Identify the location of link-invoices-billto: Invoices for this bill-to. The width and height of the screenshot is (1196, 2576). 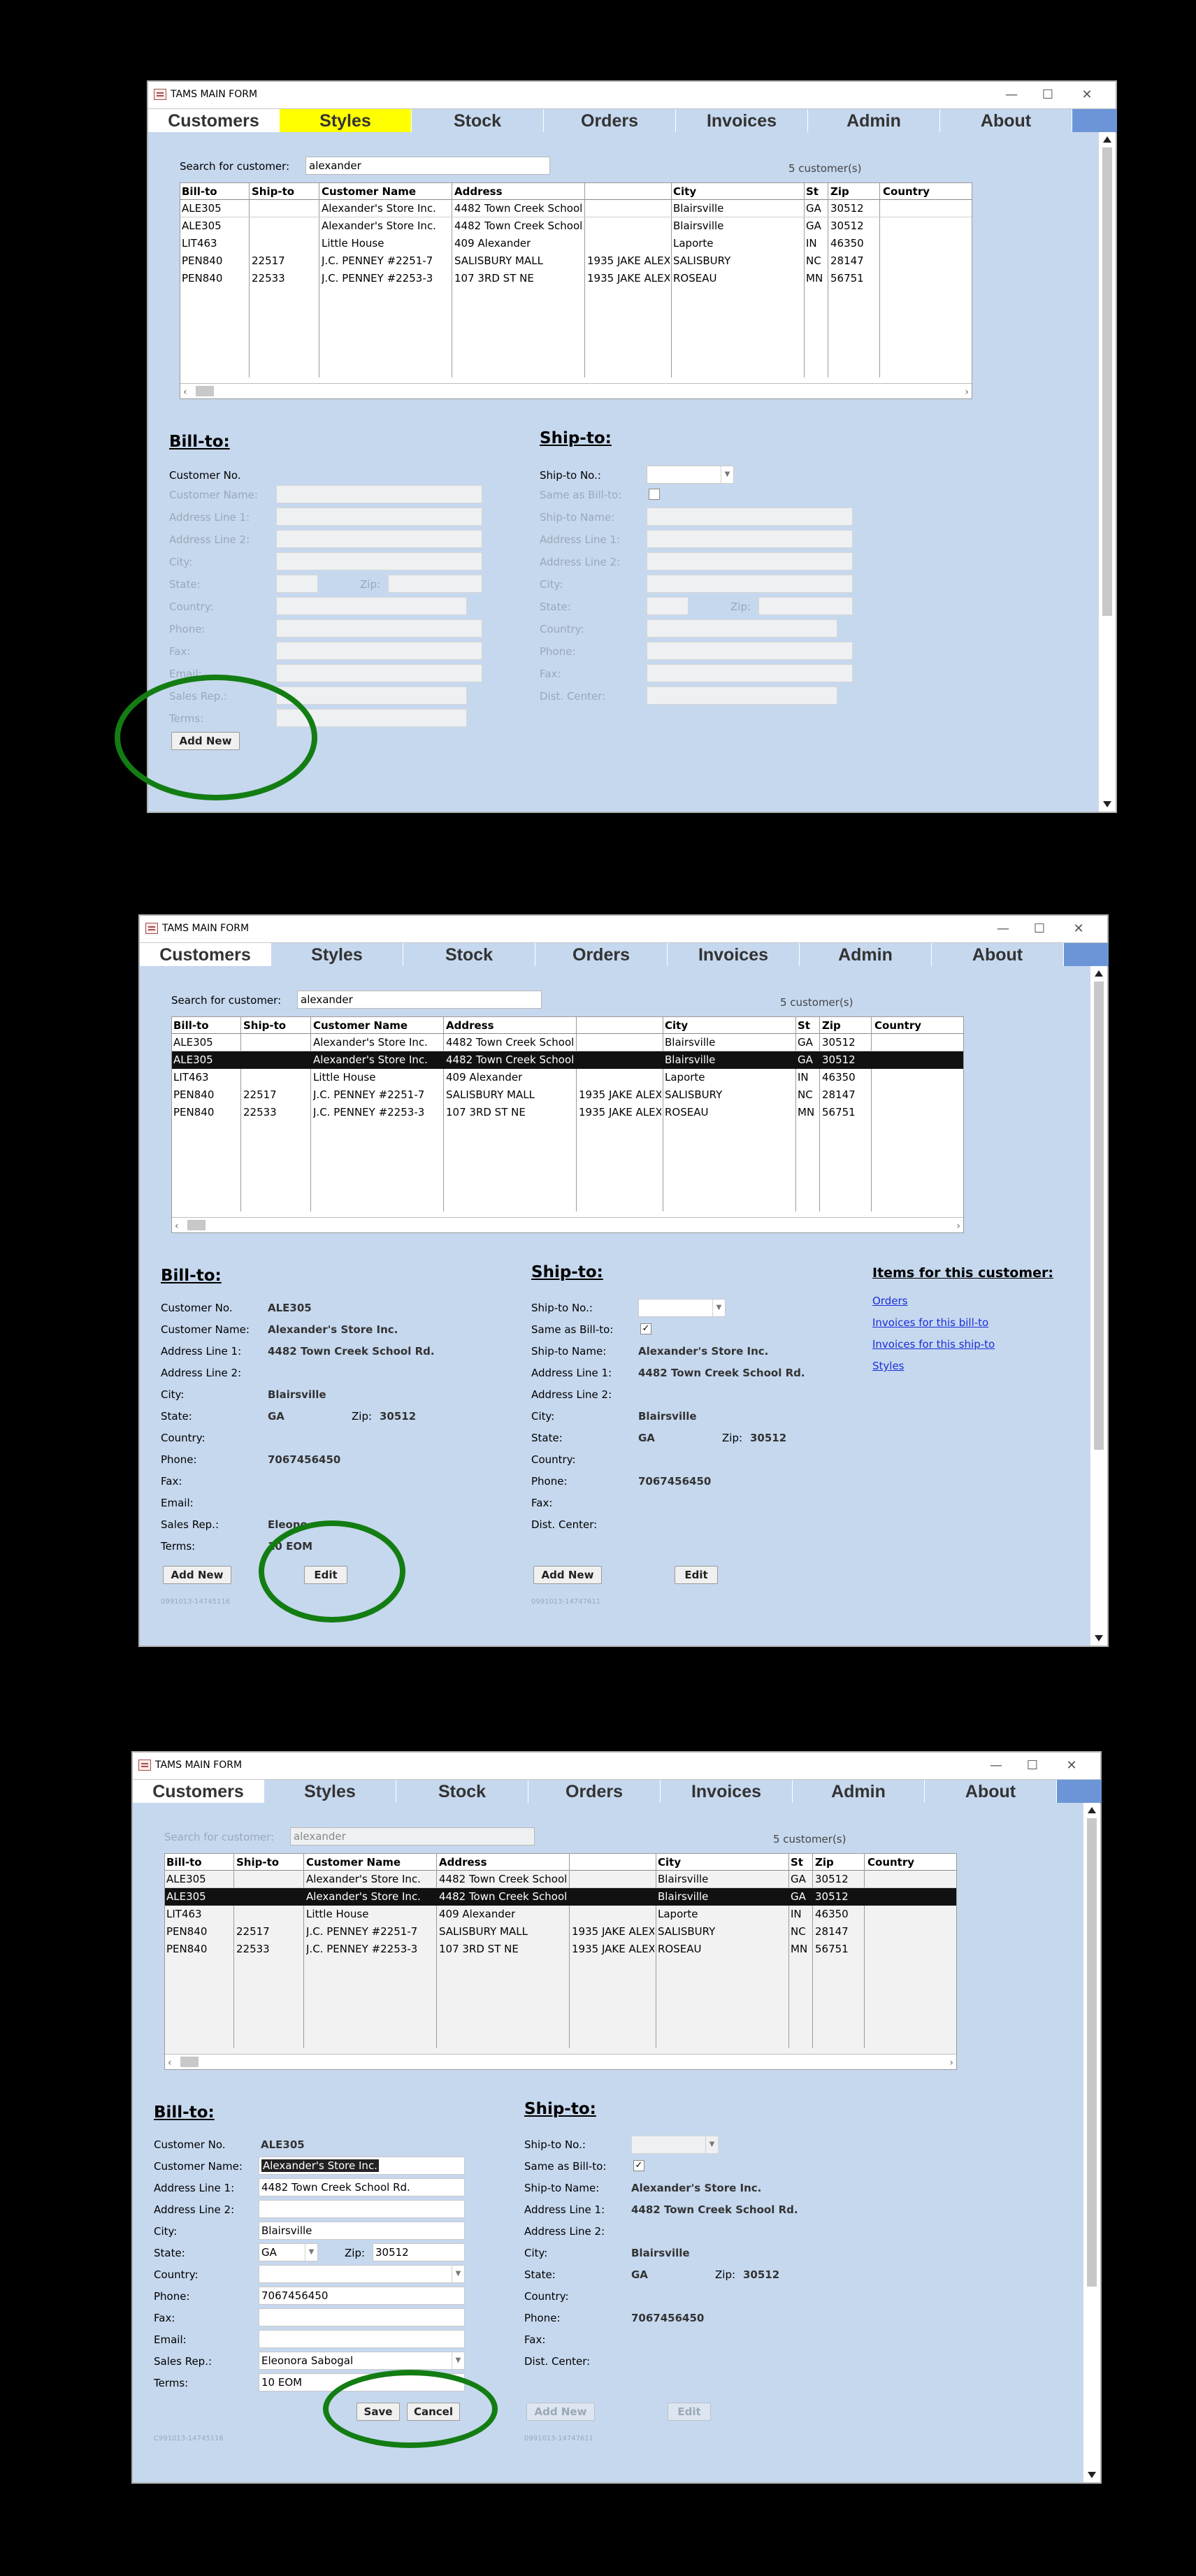
(930, 1322).